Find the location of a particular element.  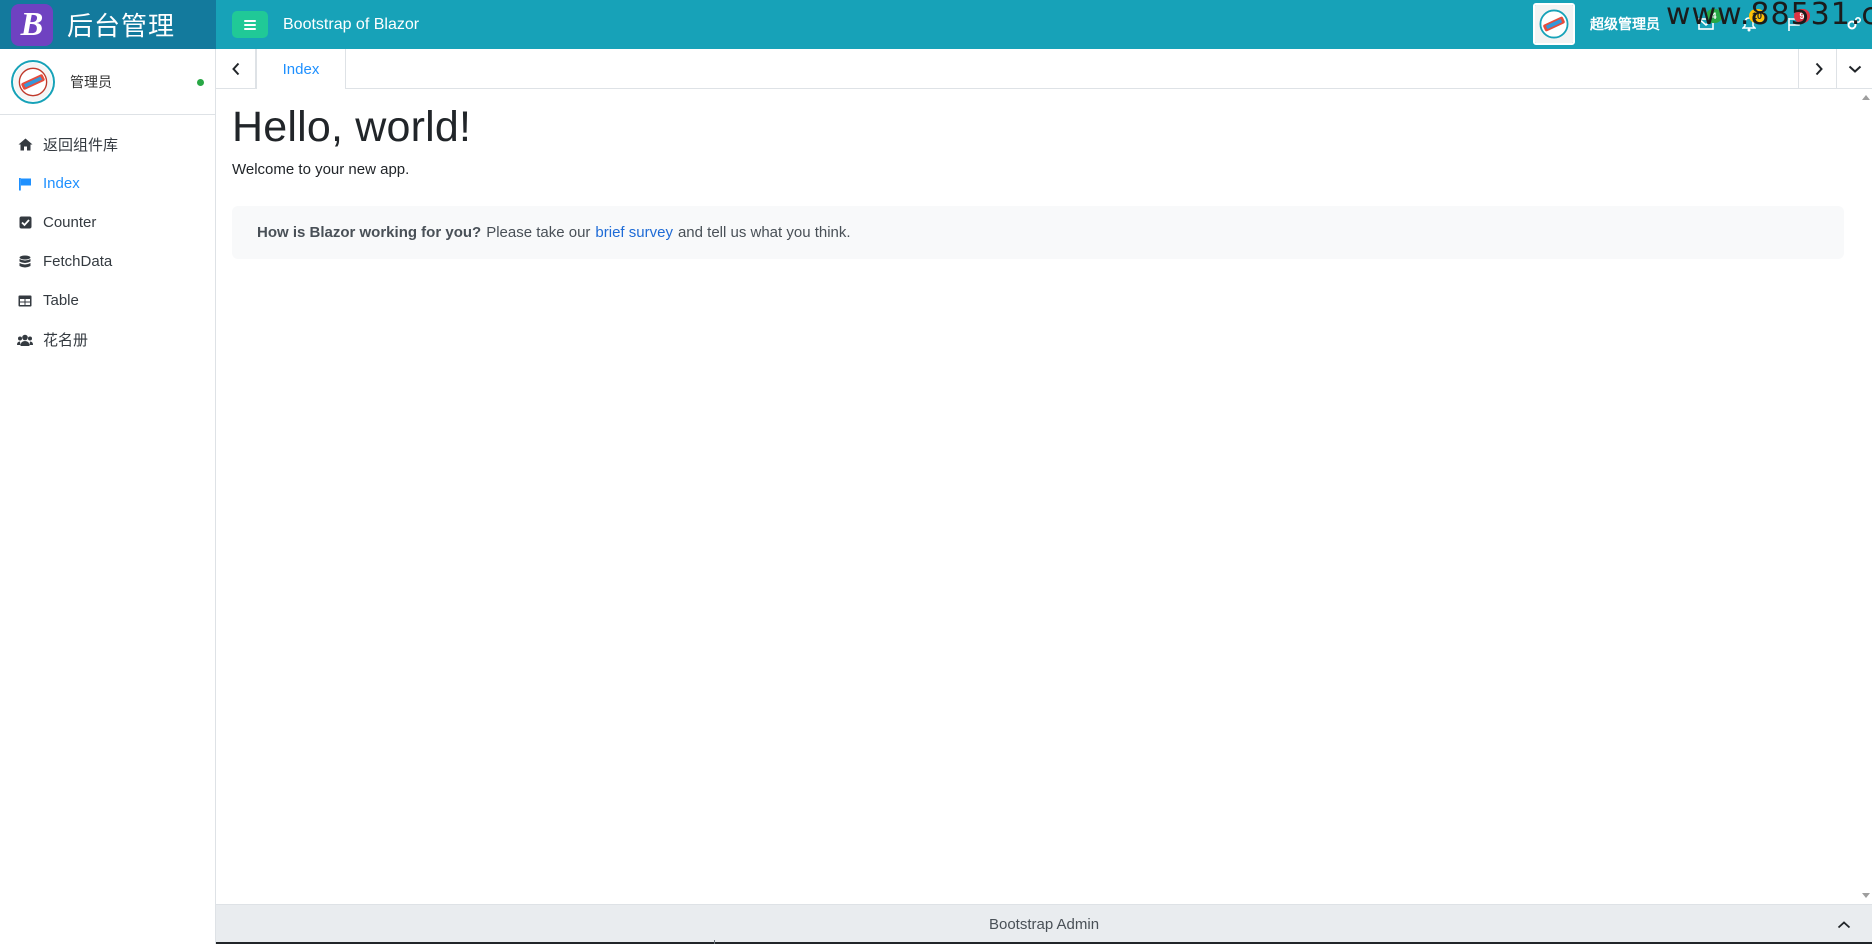

sidebar-item-label: 返回组件库 is located at coordinates (81, 145).